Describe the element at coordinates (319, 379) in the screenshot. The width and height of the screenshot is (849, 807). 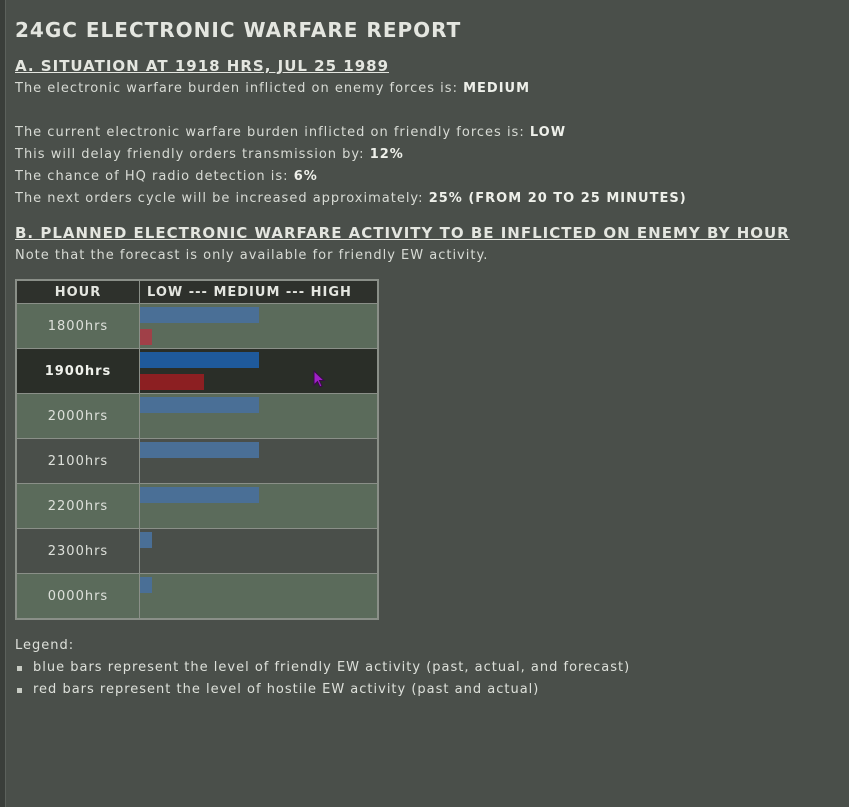
I see `mouse-cursor-icon` at that location.